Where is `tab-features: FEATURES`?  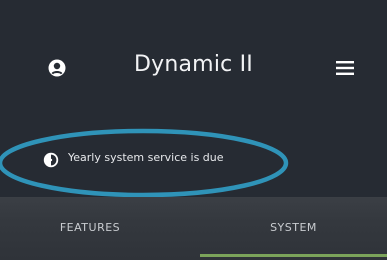
tab-features: FEATURES is located at coordinates (90, 228).